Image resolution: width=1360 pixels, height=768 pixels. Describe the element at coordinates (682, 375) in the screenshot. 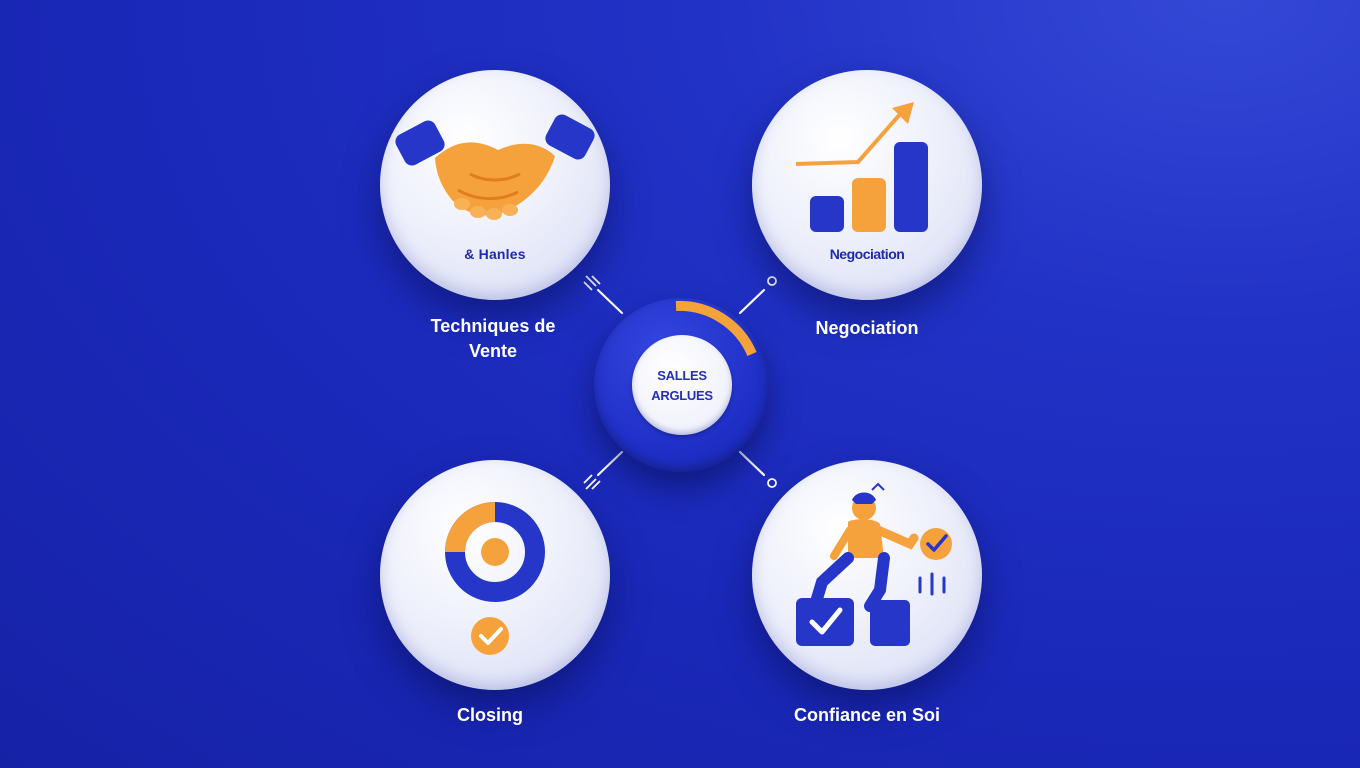

I see `hub-label-line1: SALLES` at that location.